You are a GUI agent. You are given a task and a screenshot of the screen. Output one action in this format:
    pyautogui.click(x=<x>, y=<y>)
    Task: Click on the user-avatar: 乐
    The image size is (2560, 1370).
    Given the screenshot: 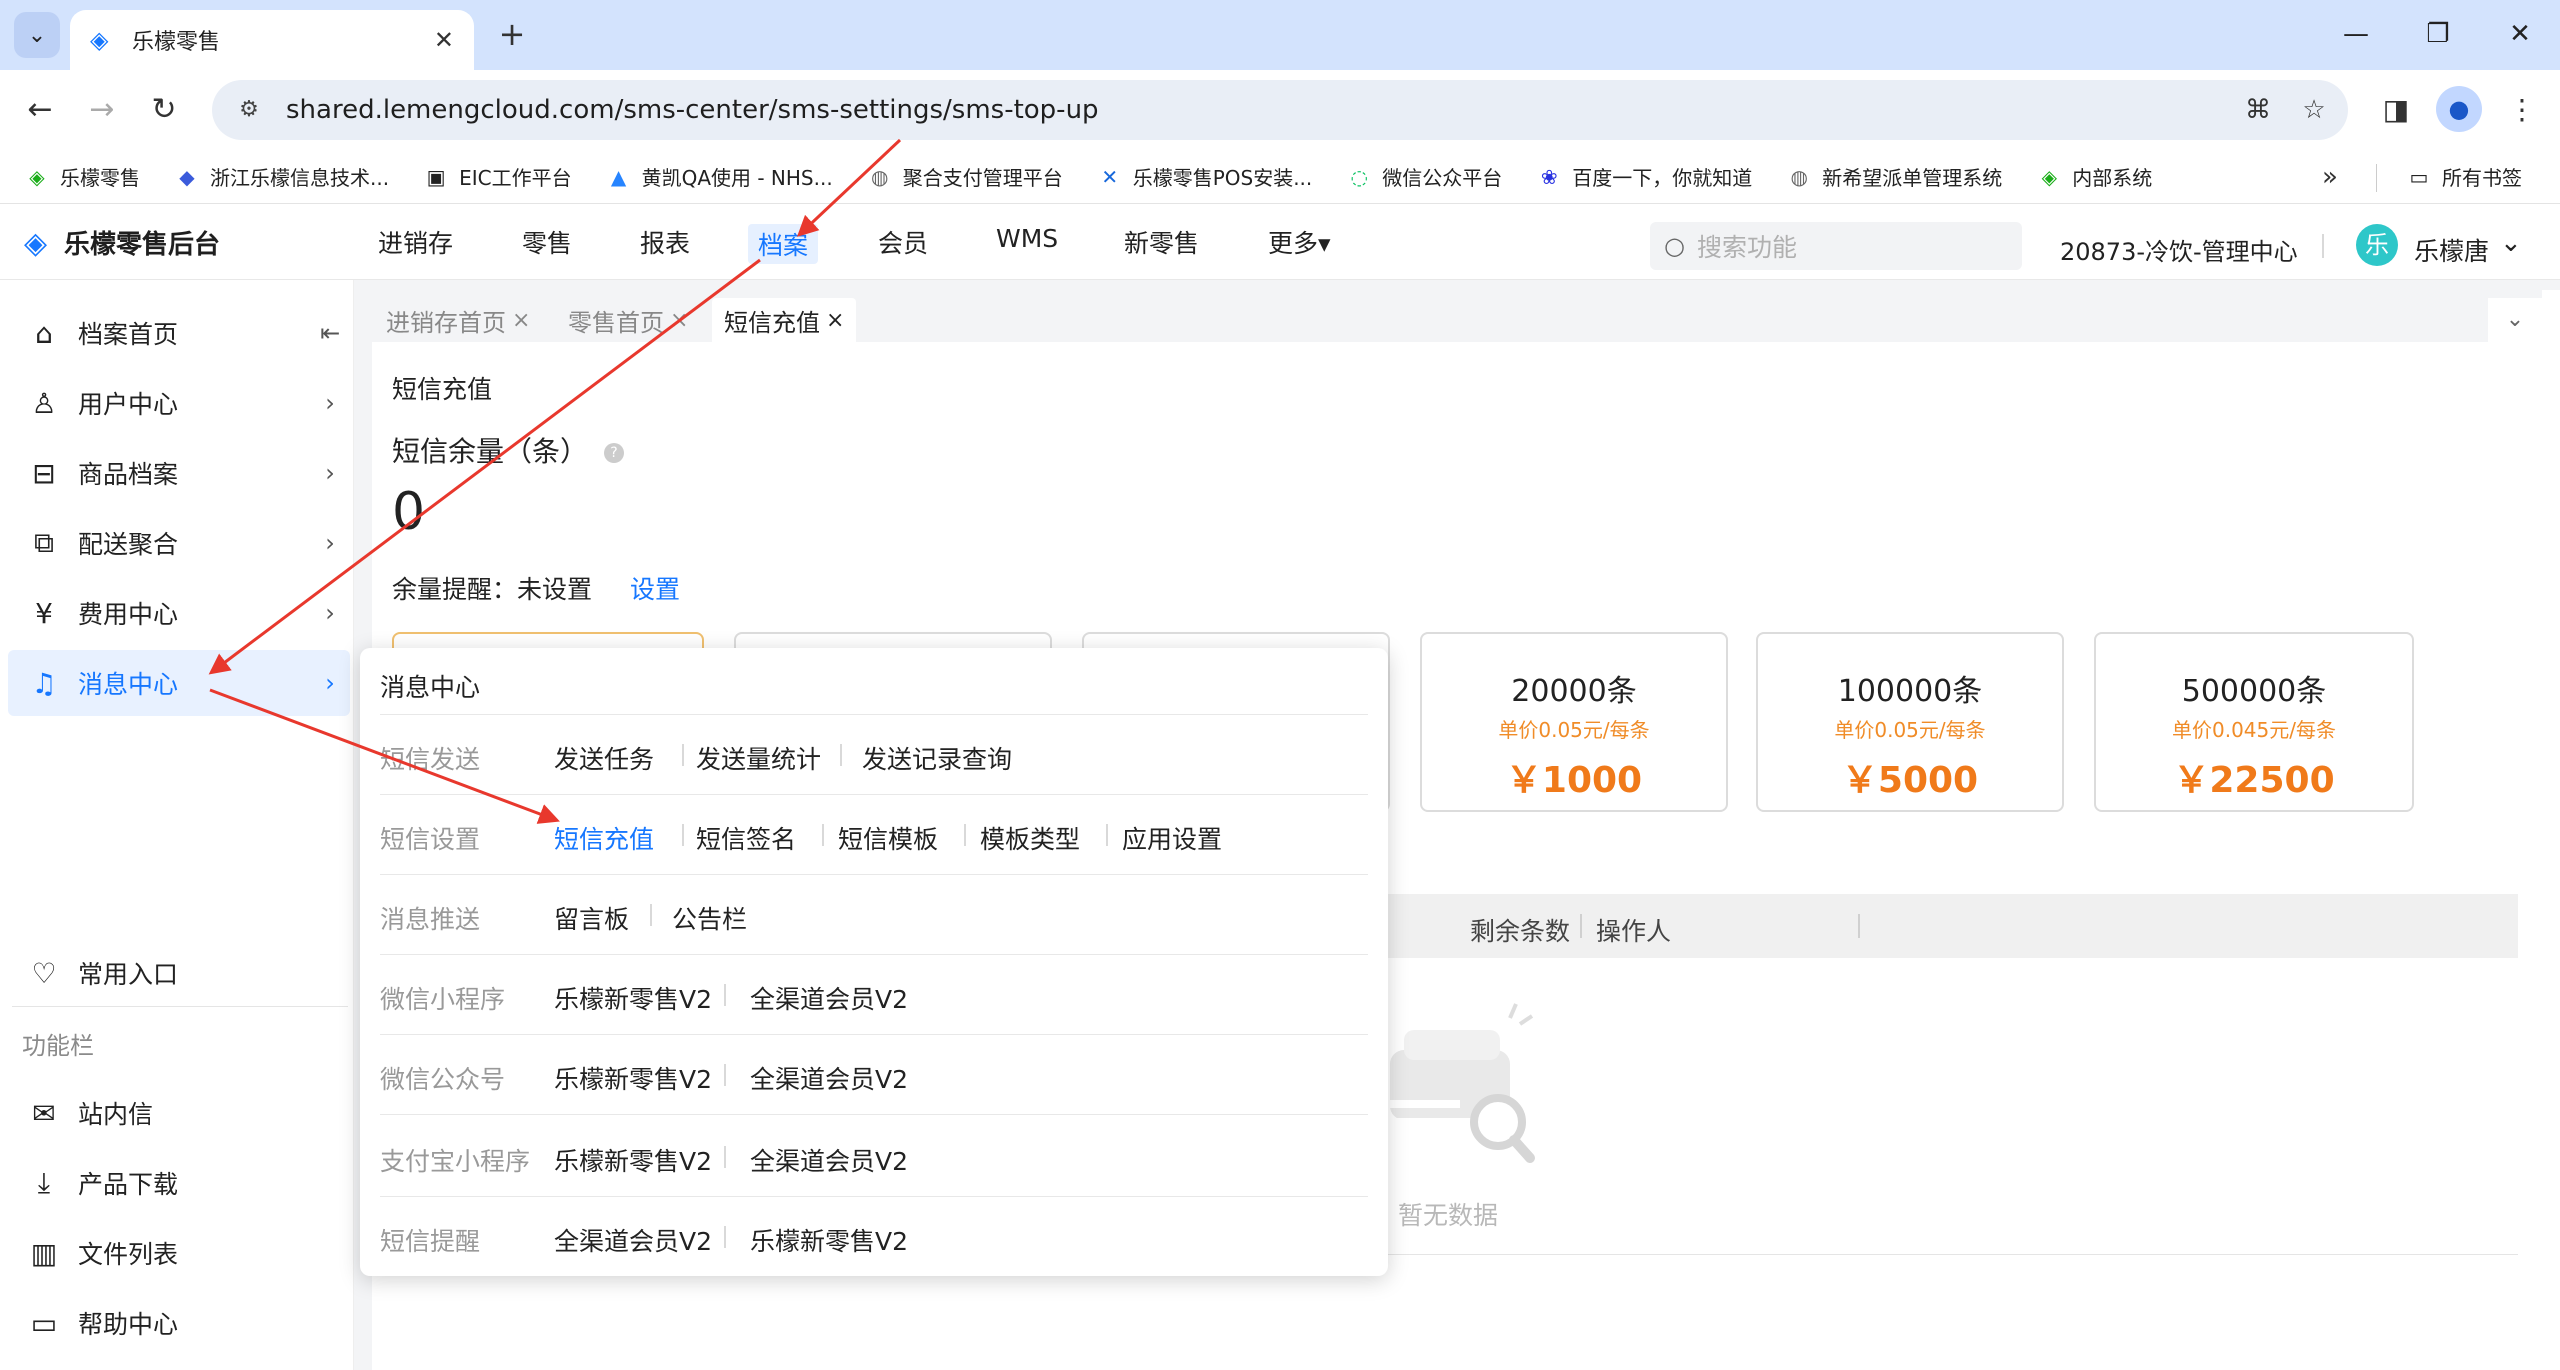 What is the action you would take?
    pyautogui.click(x=2377, y=245)
    